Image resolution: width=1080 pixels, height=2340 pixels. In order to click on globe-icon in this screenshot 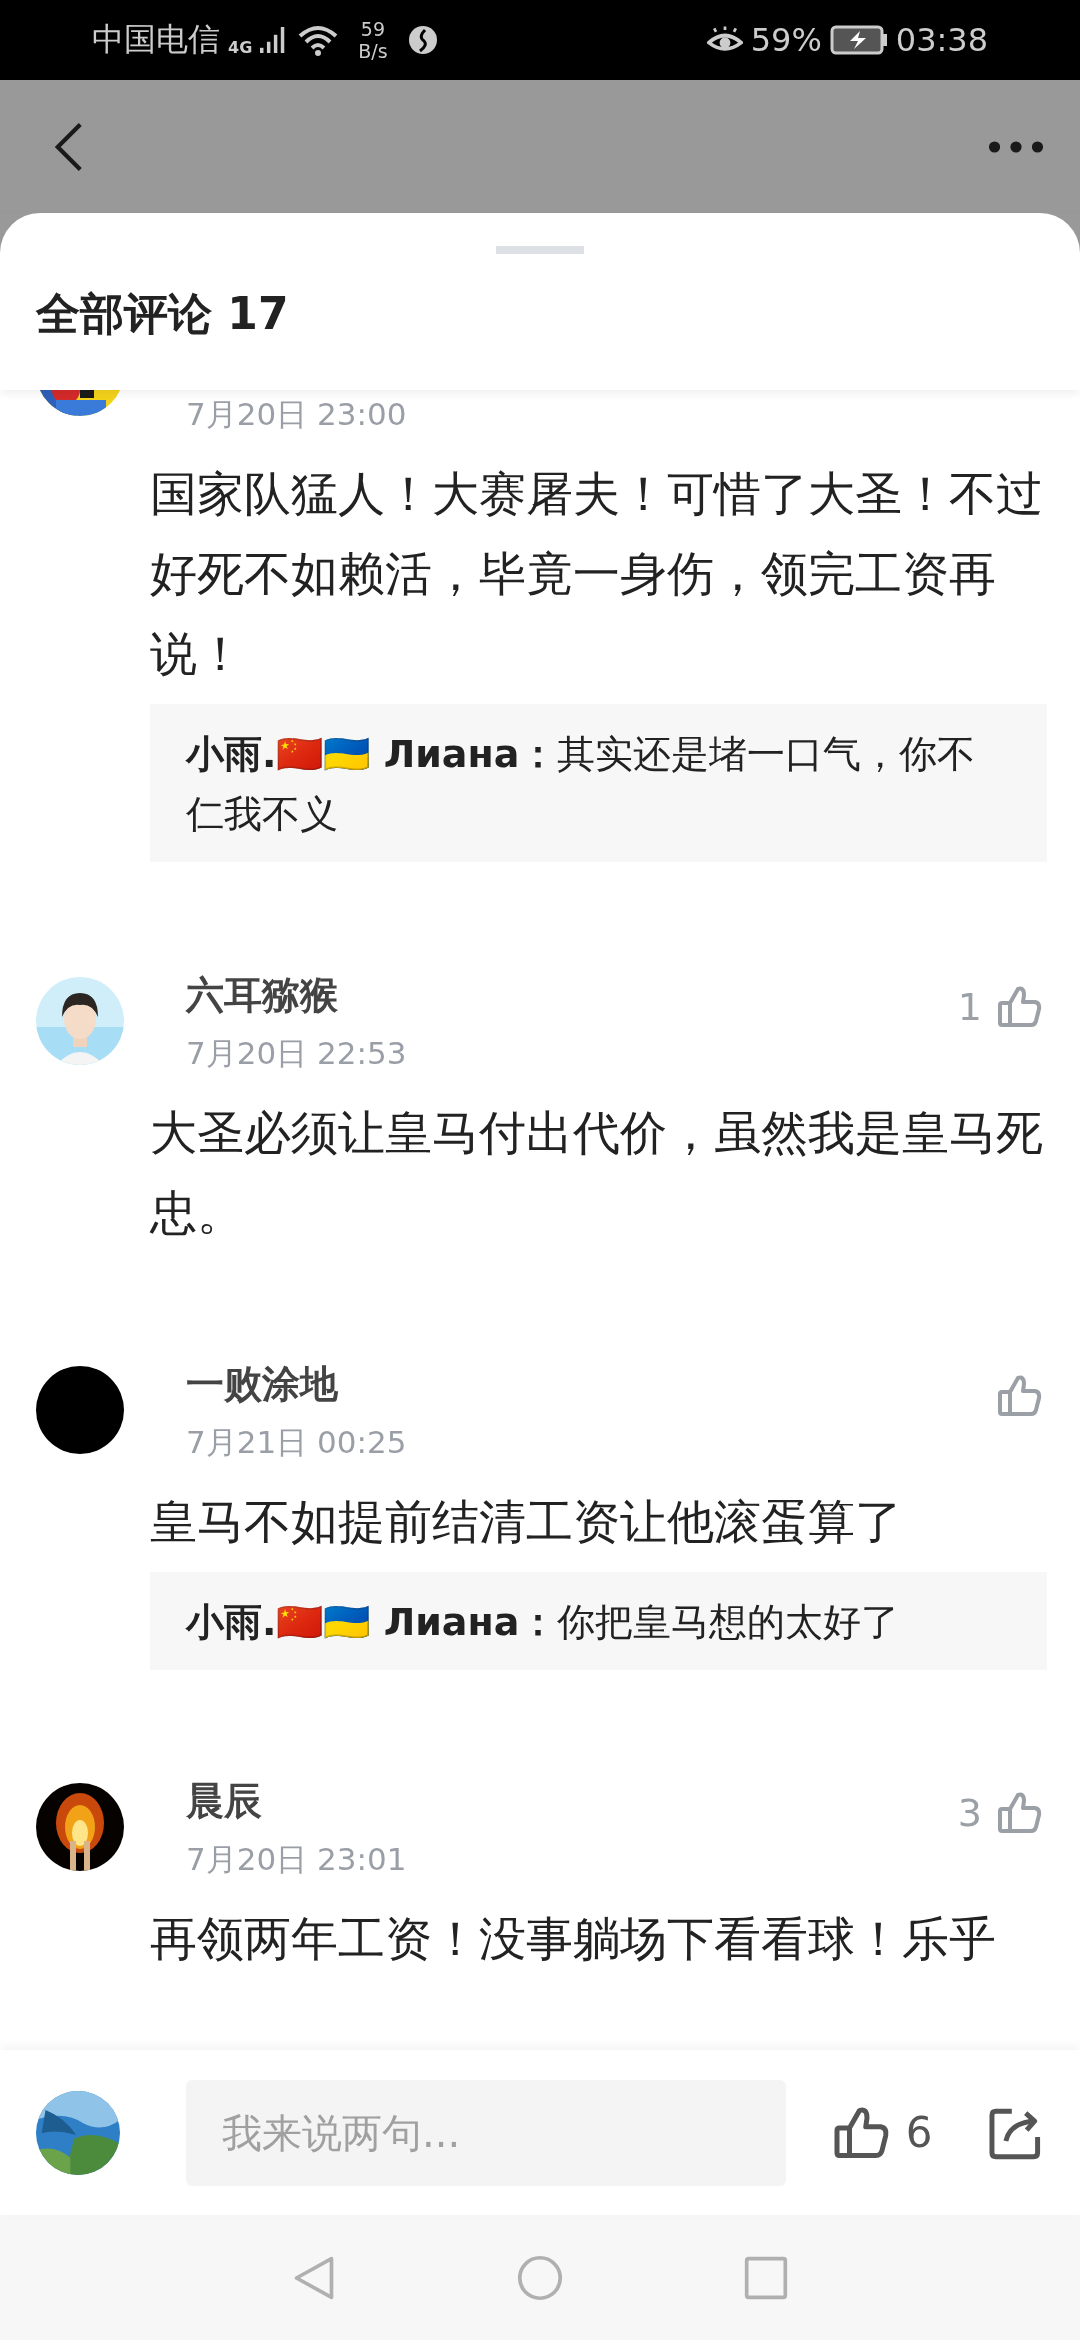, I will do `click(422, 40)`.